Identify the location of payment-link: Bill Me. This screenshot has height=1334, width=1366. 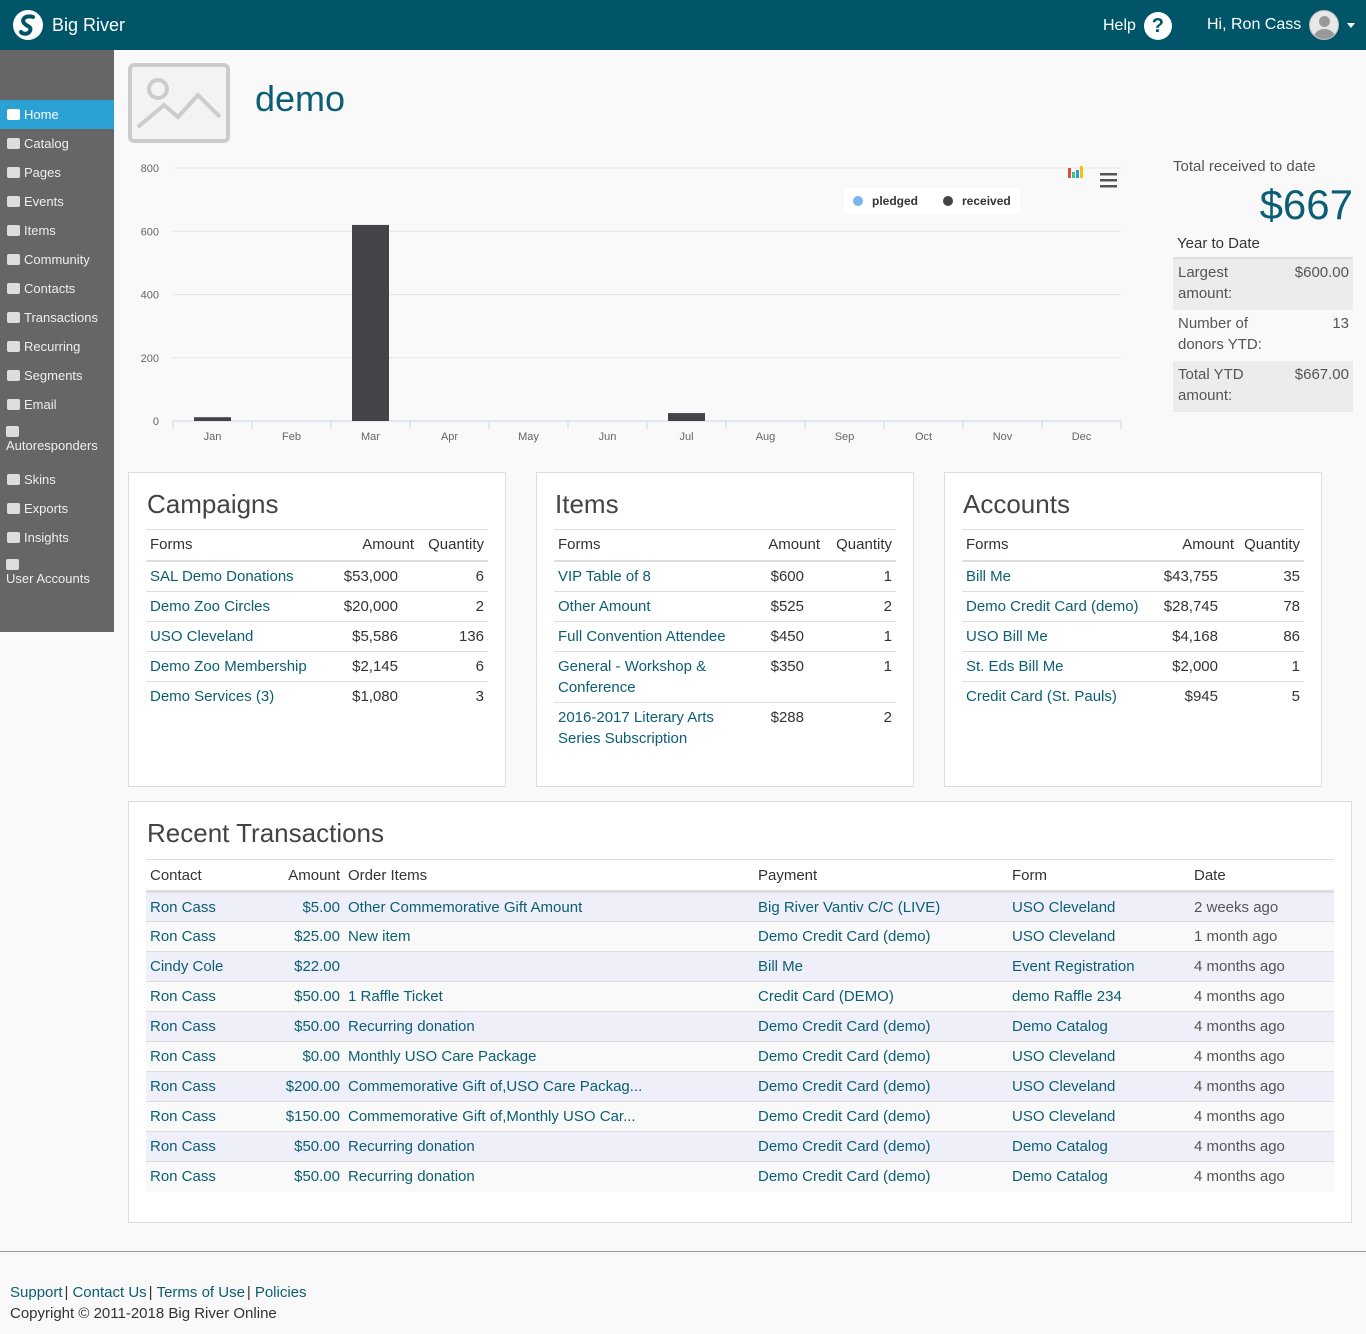
(881, 966).